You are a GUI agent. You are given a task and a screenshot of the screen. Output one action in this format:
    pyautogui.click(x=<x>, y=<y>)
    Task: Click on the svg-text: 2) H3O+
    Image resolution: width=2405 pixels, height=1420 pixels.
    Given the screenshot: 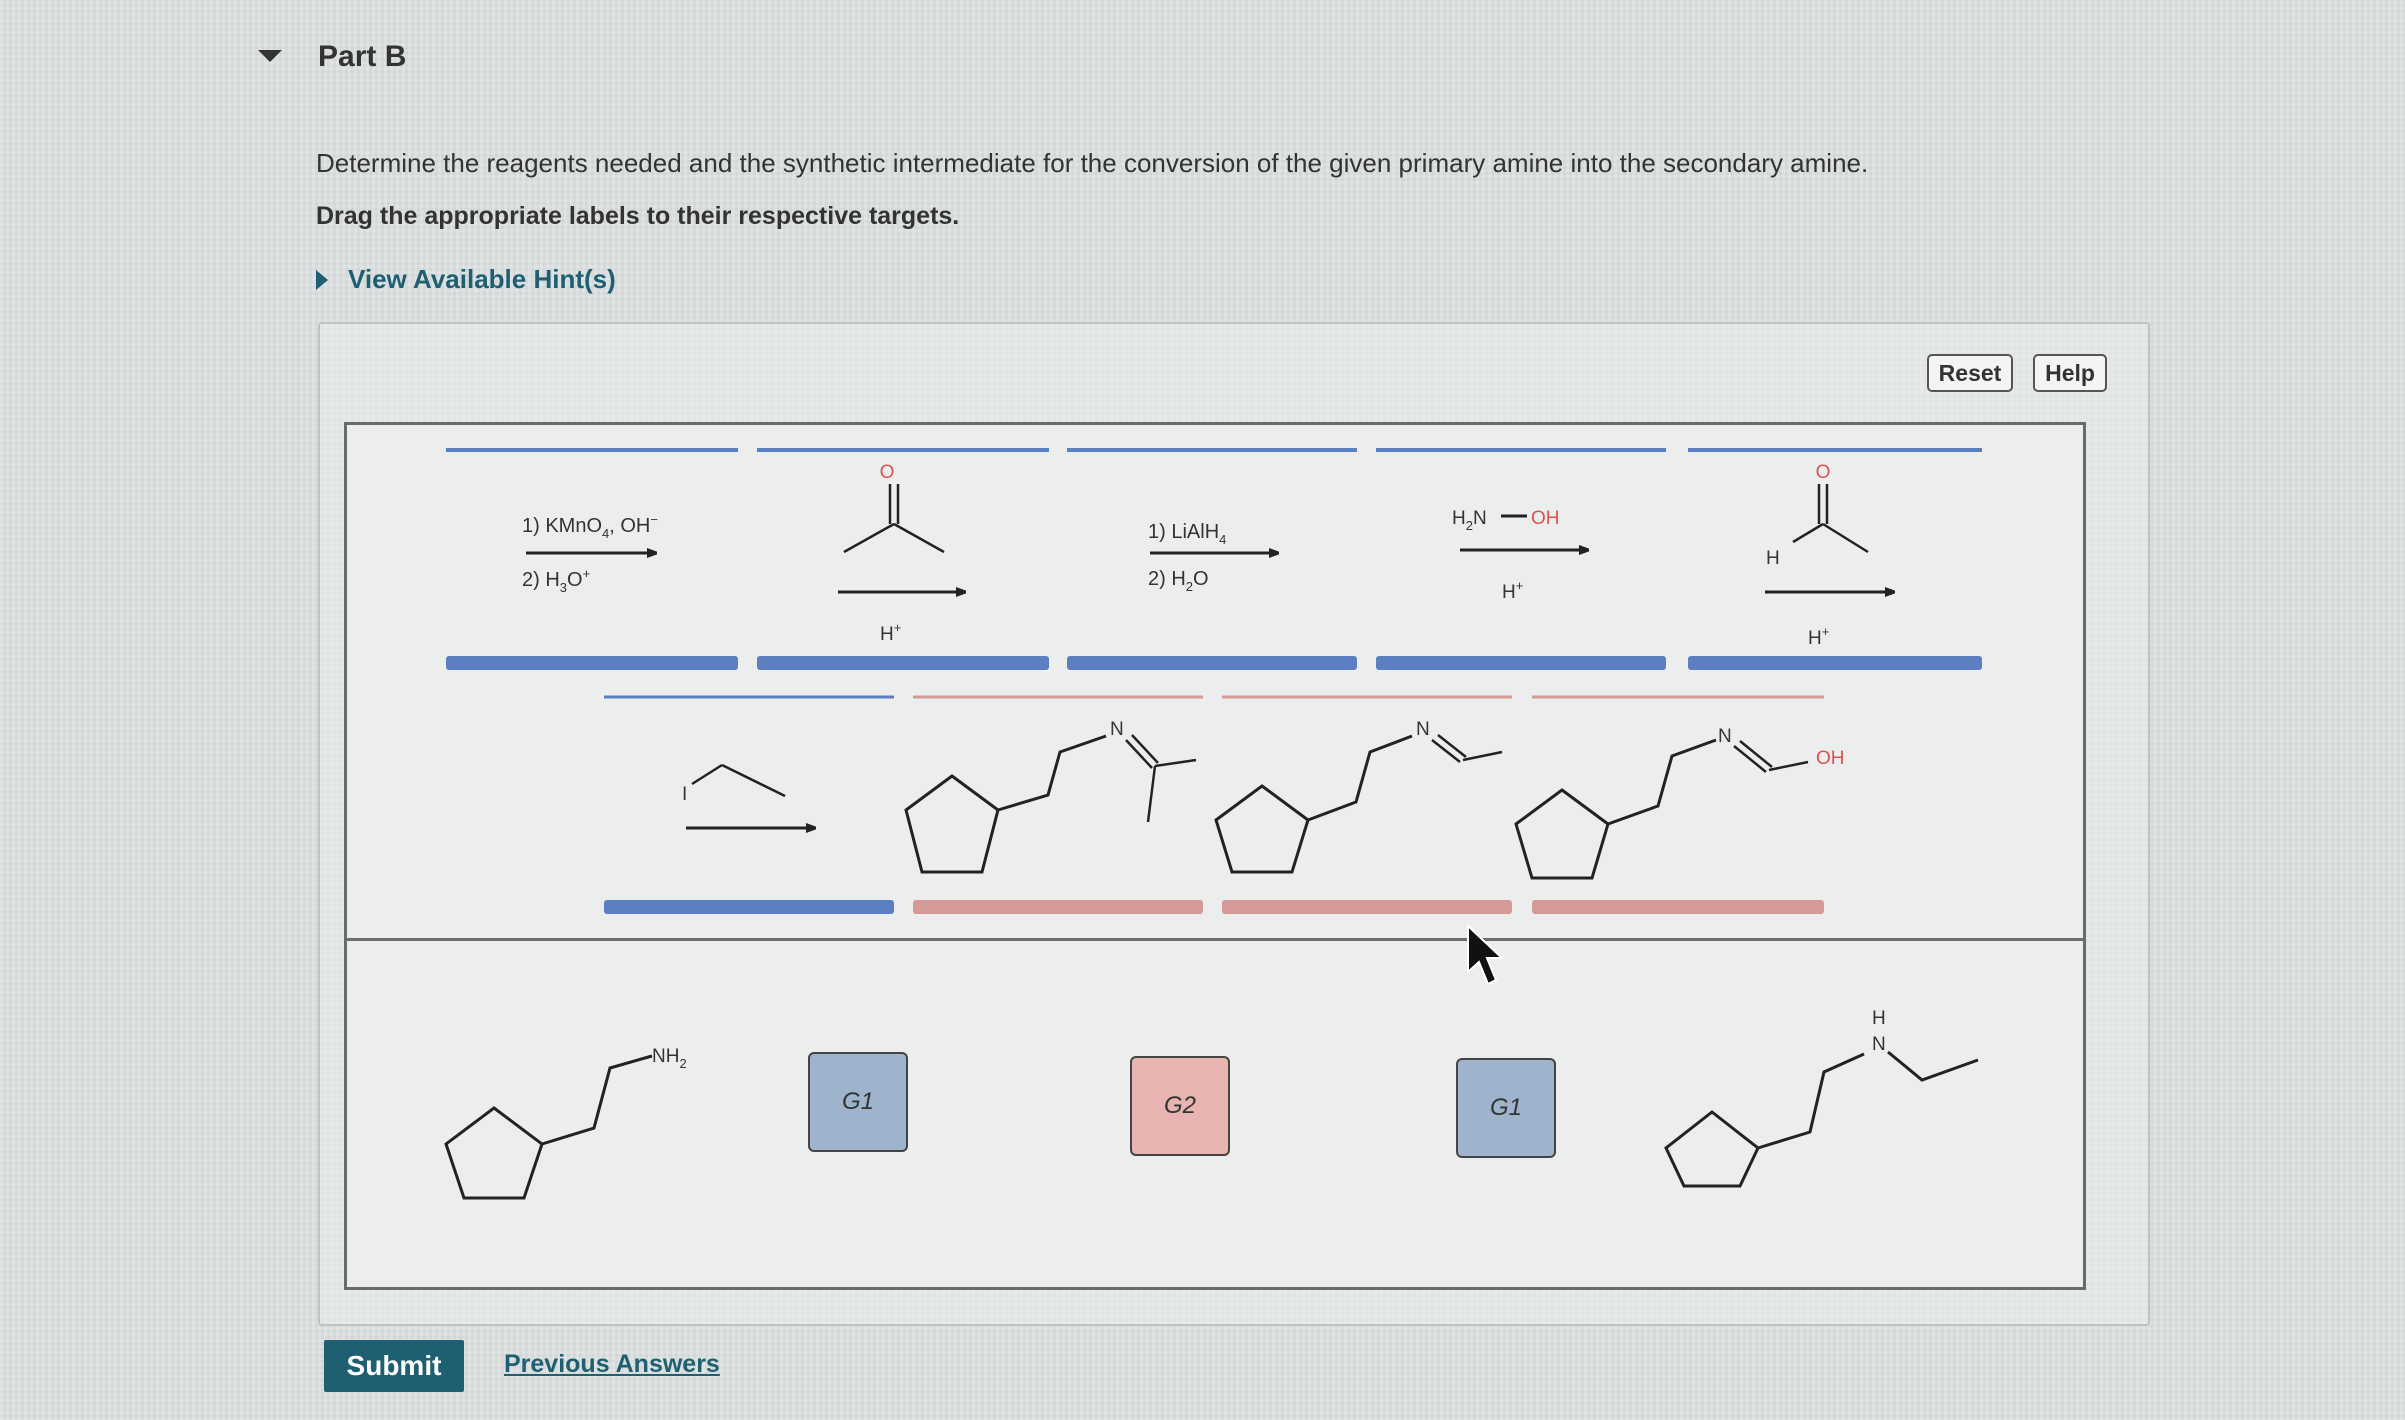 What is the action you would take?
    pyautogui.click(x=556, y=580)
    